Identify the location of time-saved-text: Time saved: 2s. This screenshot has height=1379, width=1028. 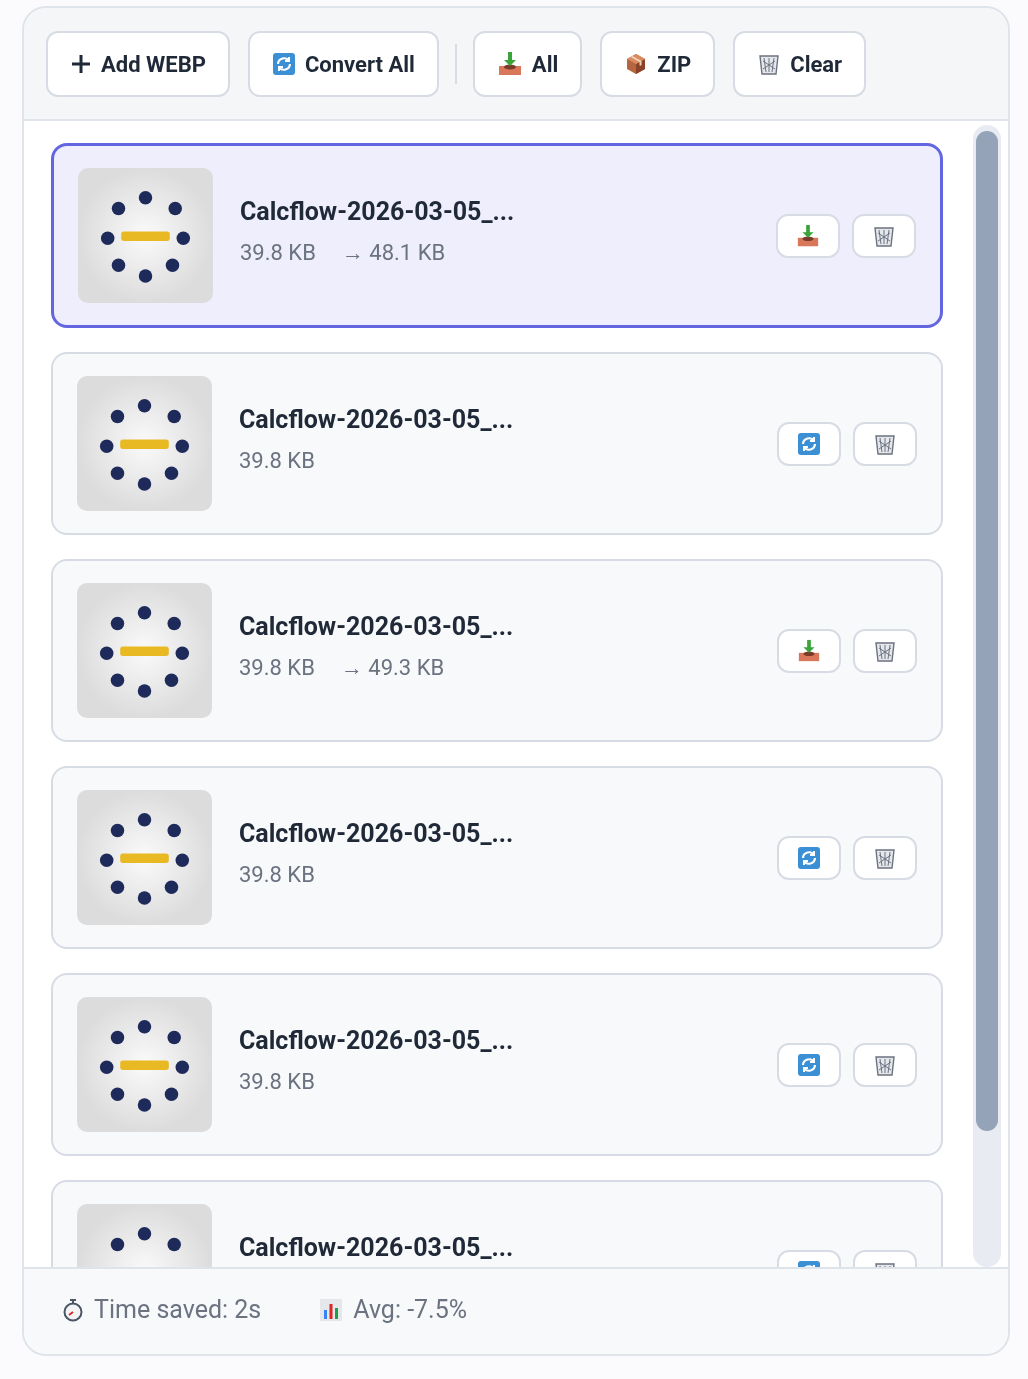
(178, 1309).